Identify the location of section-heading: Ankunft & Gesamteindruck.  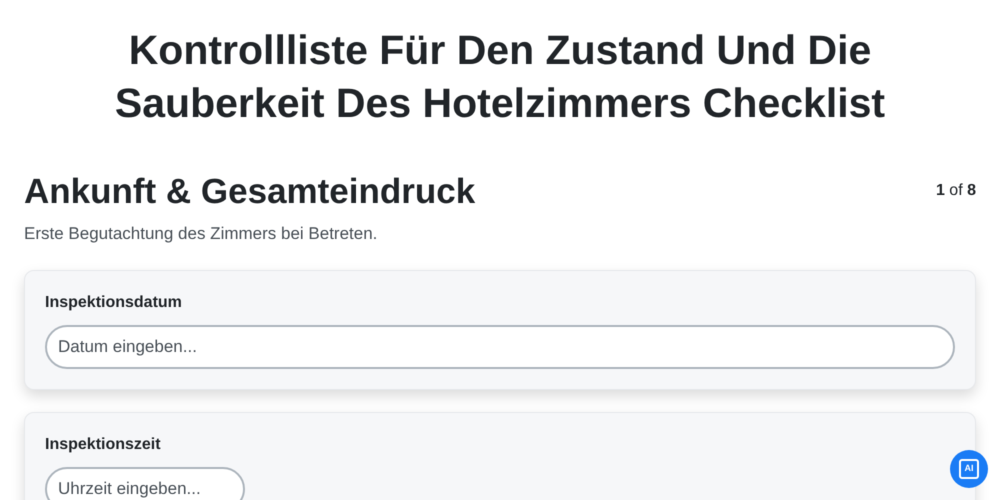
(250, 191).